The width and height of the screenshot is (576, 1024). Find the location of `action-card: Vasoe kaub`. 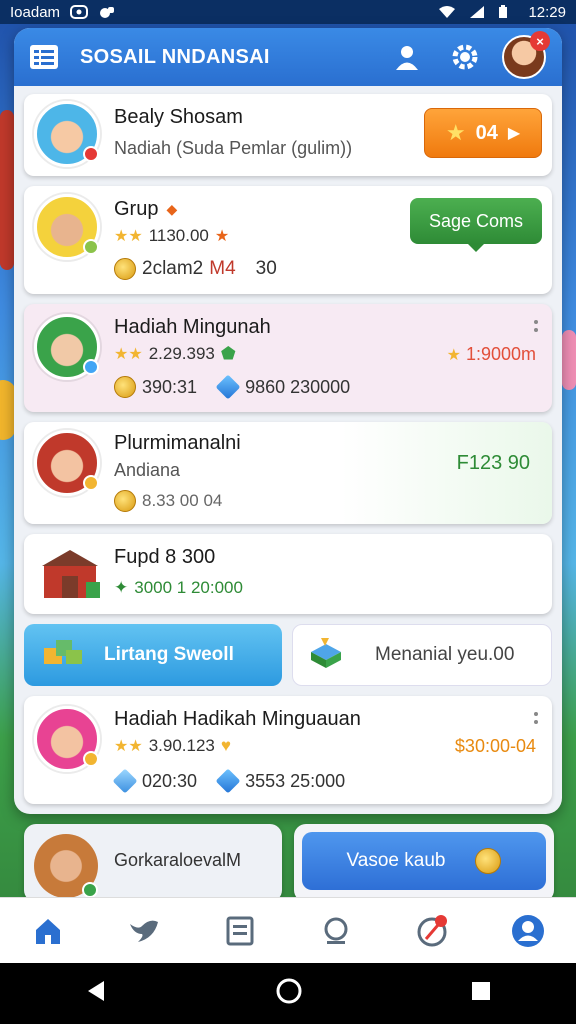

action-card: Vasoe kaub is located at coordinates (424, 863).